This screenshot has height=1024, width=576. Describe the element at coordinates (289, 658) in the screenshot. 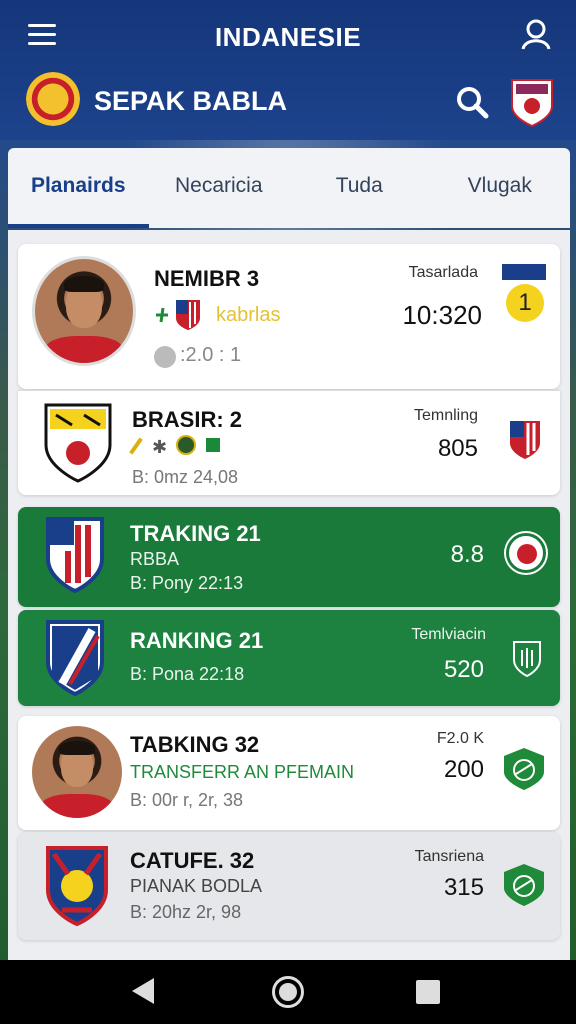

I see `list-item: RANKING 21 B: Pona 22:18 Temlviacin 520` at that location.